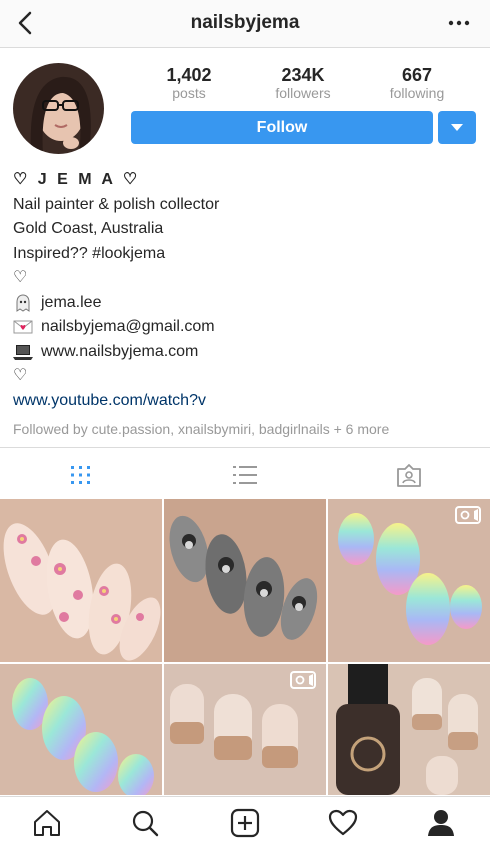 This screenshot has height=847, width=490. Describe the element at coordinates (20, 375) in the screenshot. I see `bio-heart: ♡` at that location.